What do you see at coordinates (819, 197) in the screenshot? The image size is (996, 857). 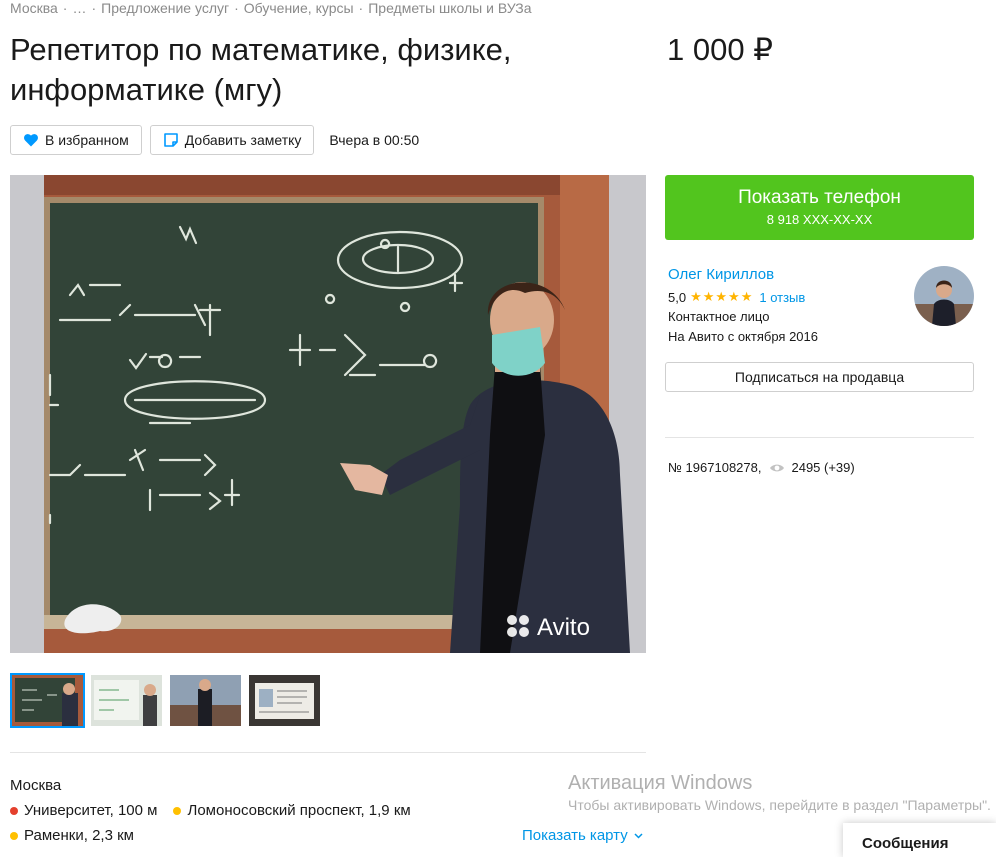 I see `show-phone-label: Показать телефон` at bounding box center [819, 197].